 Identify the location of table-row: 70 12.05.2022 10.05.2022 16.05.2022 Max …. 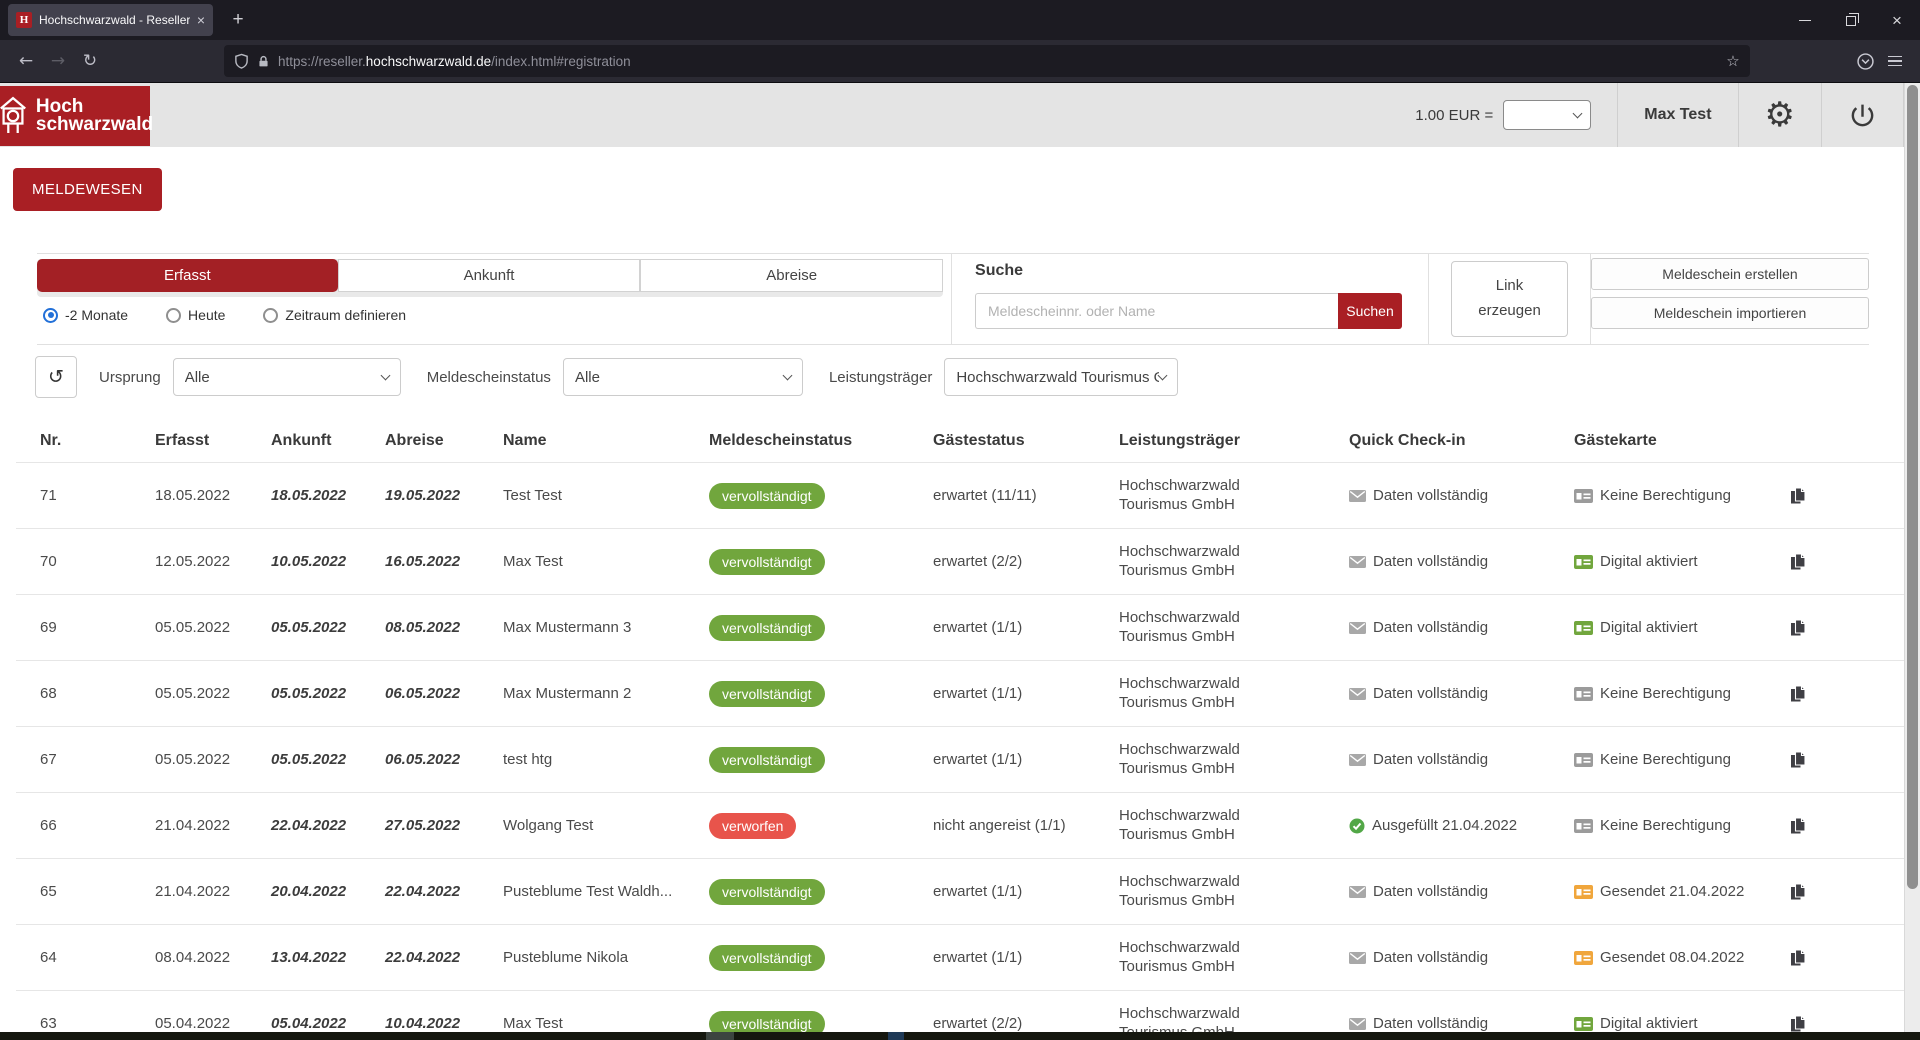
(960, 561).